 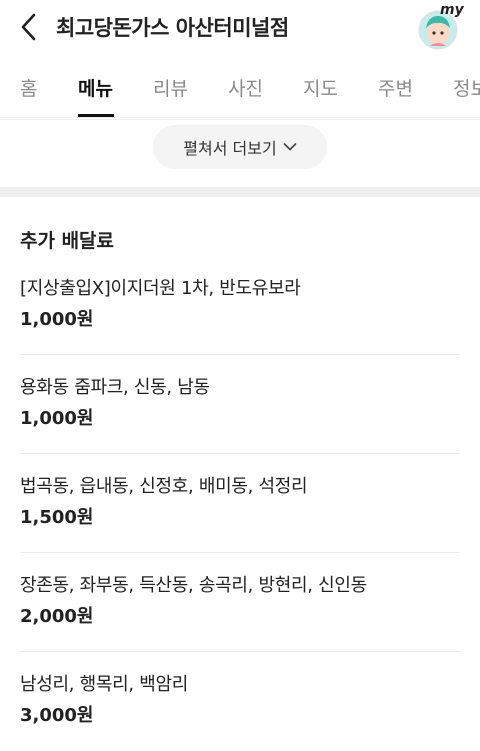 I want to click on chevron-left-icon, so click(x=28, y=27).